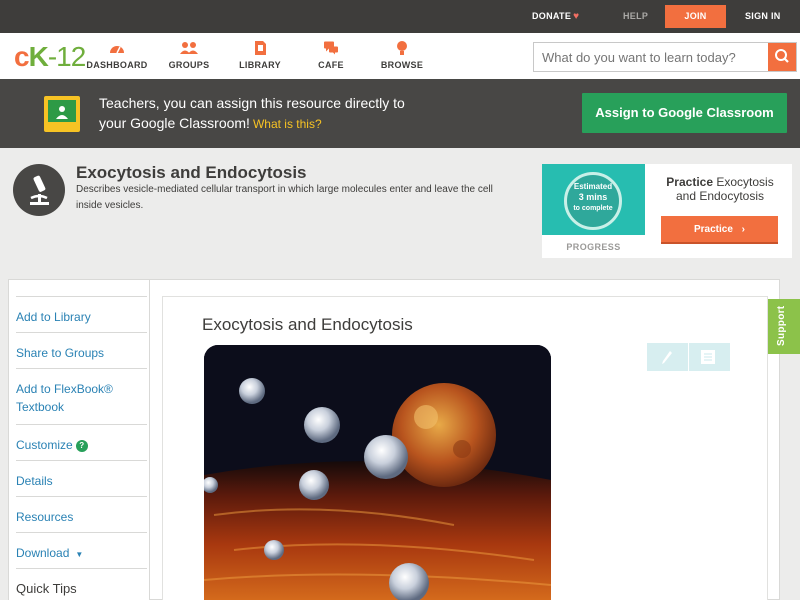 This screenshot has width=800, height=600. Describe the element at coordinates (44, 445) in the screenshot. I see `customize-label: Customize` at that location.